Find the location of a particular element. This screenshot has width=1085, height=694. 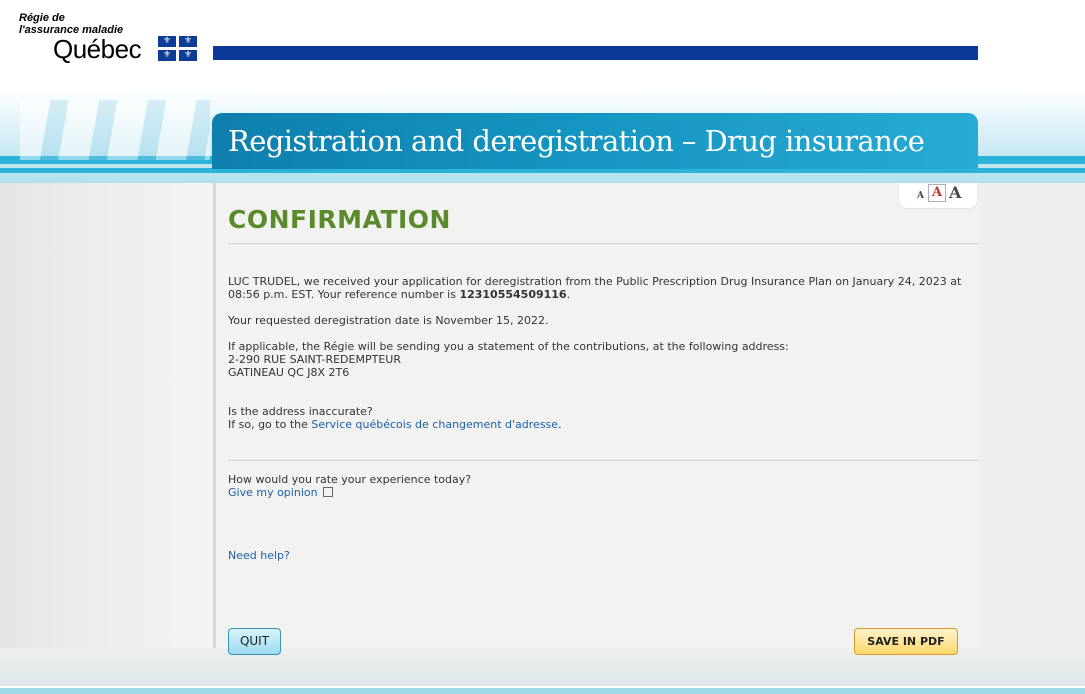

address-line2: GATINEAU QC J8X 2T6 is located at coordinates (289, 372).